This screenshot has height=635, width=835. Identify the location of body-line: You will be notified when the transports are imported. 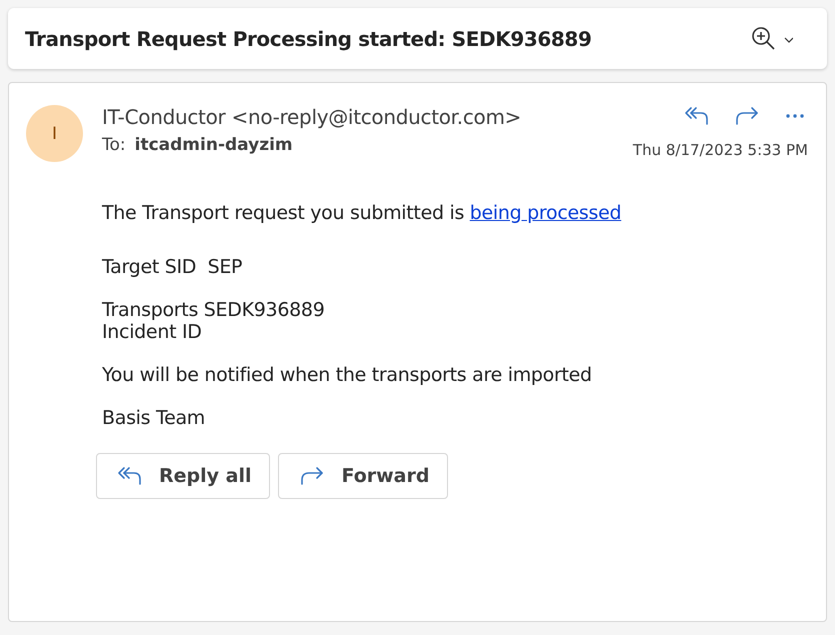
(347, 375).